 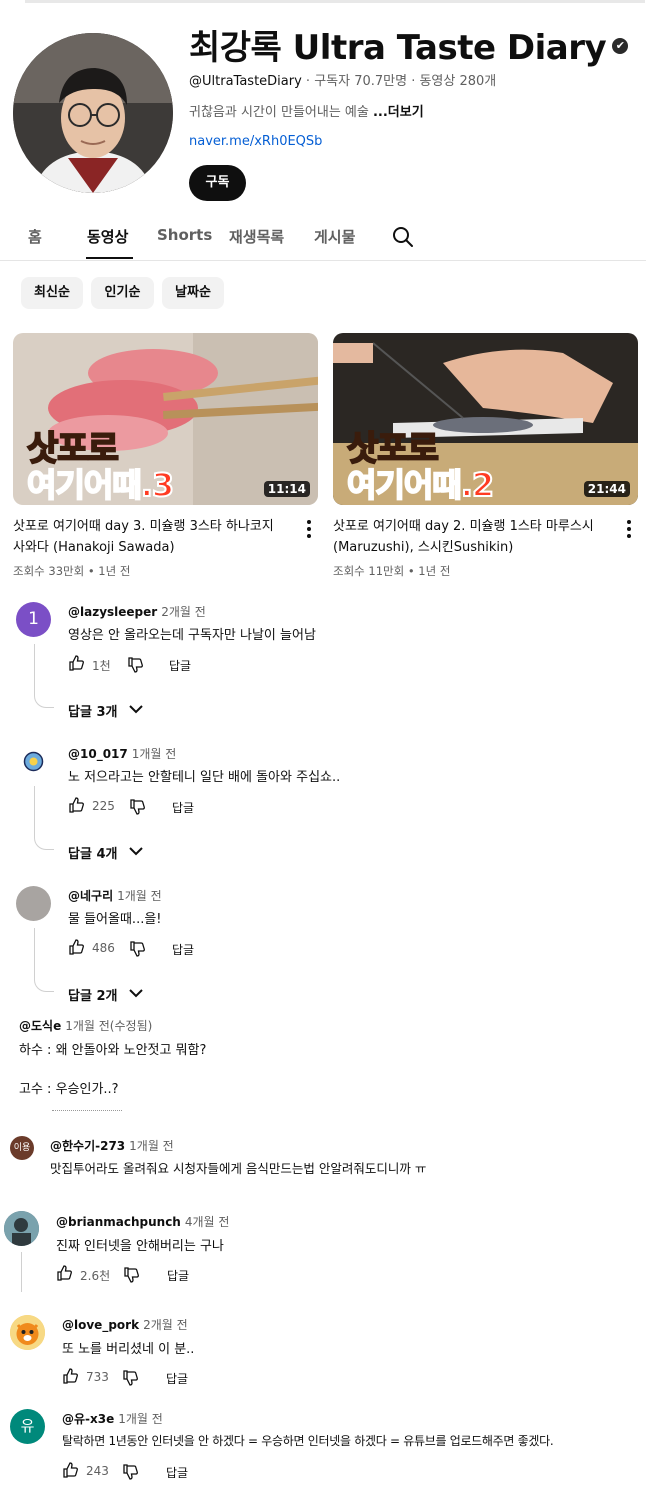 I want to click on video-meta-2: 조회수 11만회 • 1년 전, so click(x=392, y=571).